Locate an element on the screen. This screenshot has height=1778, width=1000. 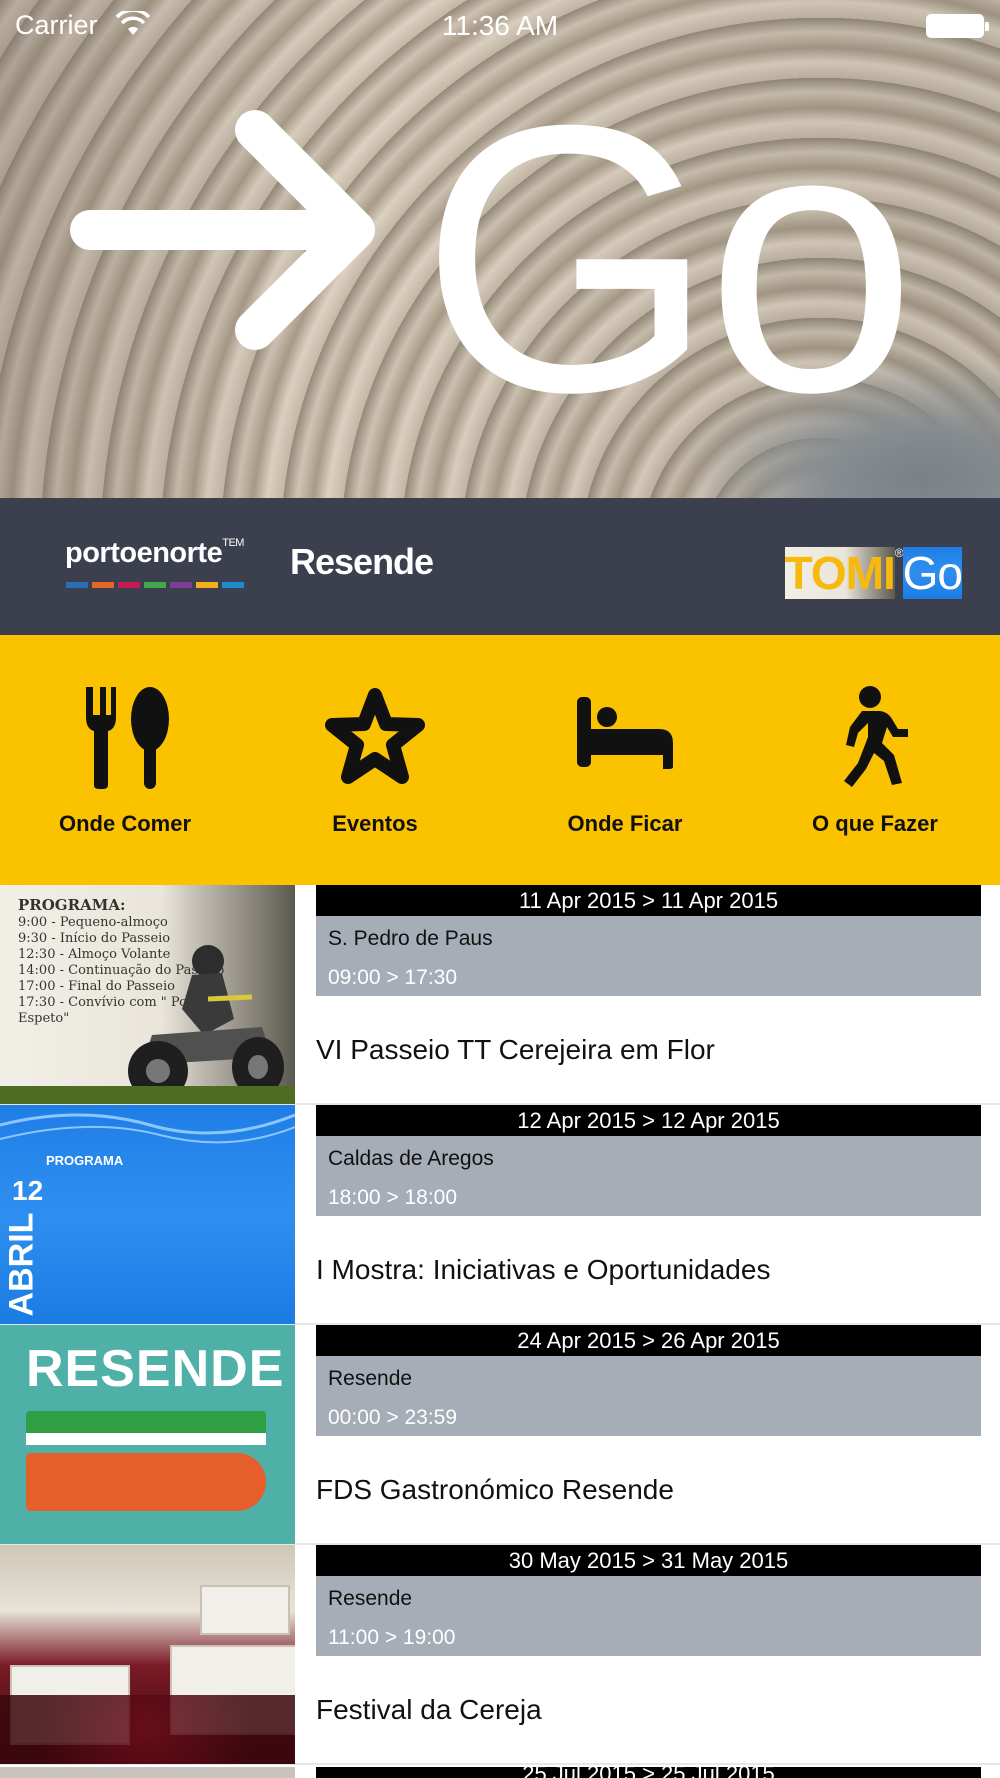
event-time: 18:00 > 18:00 is located at coordinates (393, 1197).